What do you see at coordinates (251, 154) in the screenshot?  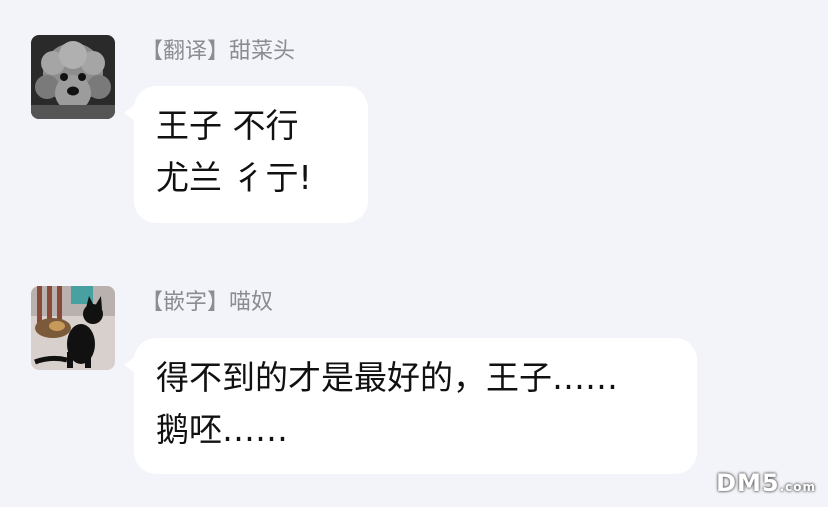 I see `message-bubble: 王子 不行 尤兰 彳亍!` at bounding box center [251, 154].